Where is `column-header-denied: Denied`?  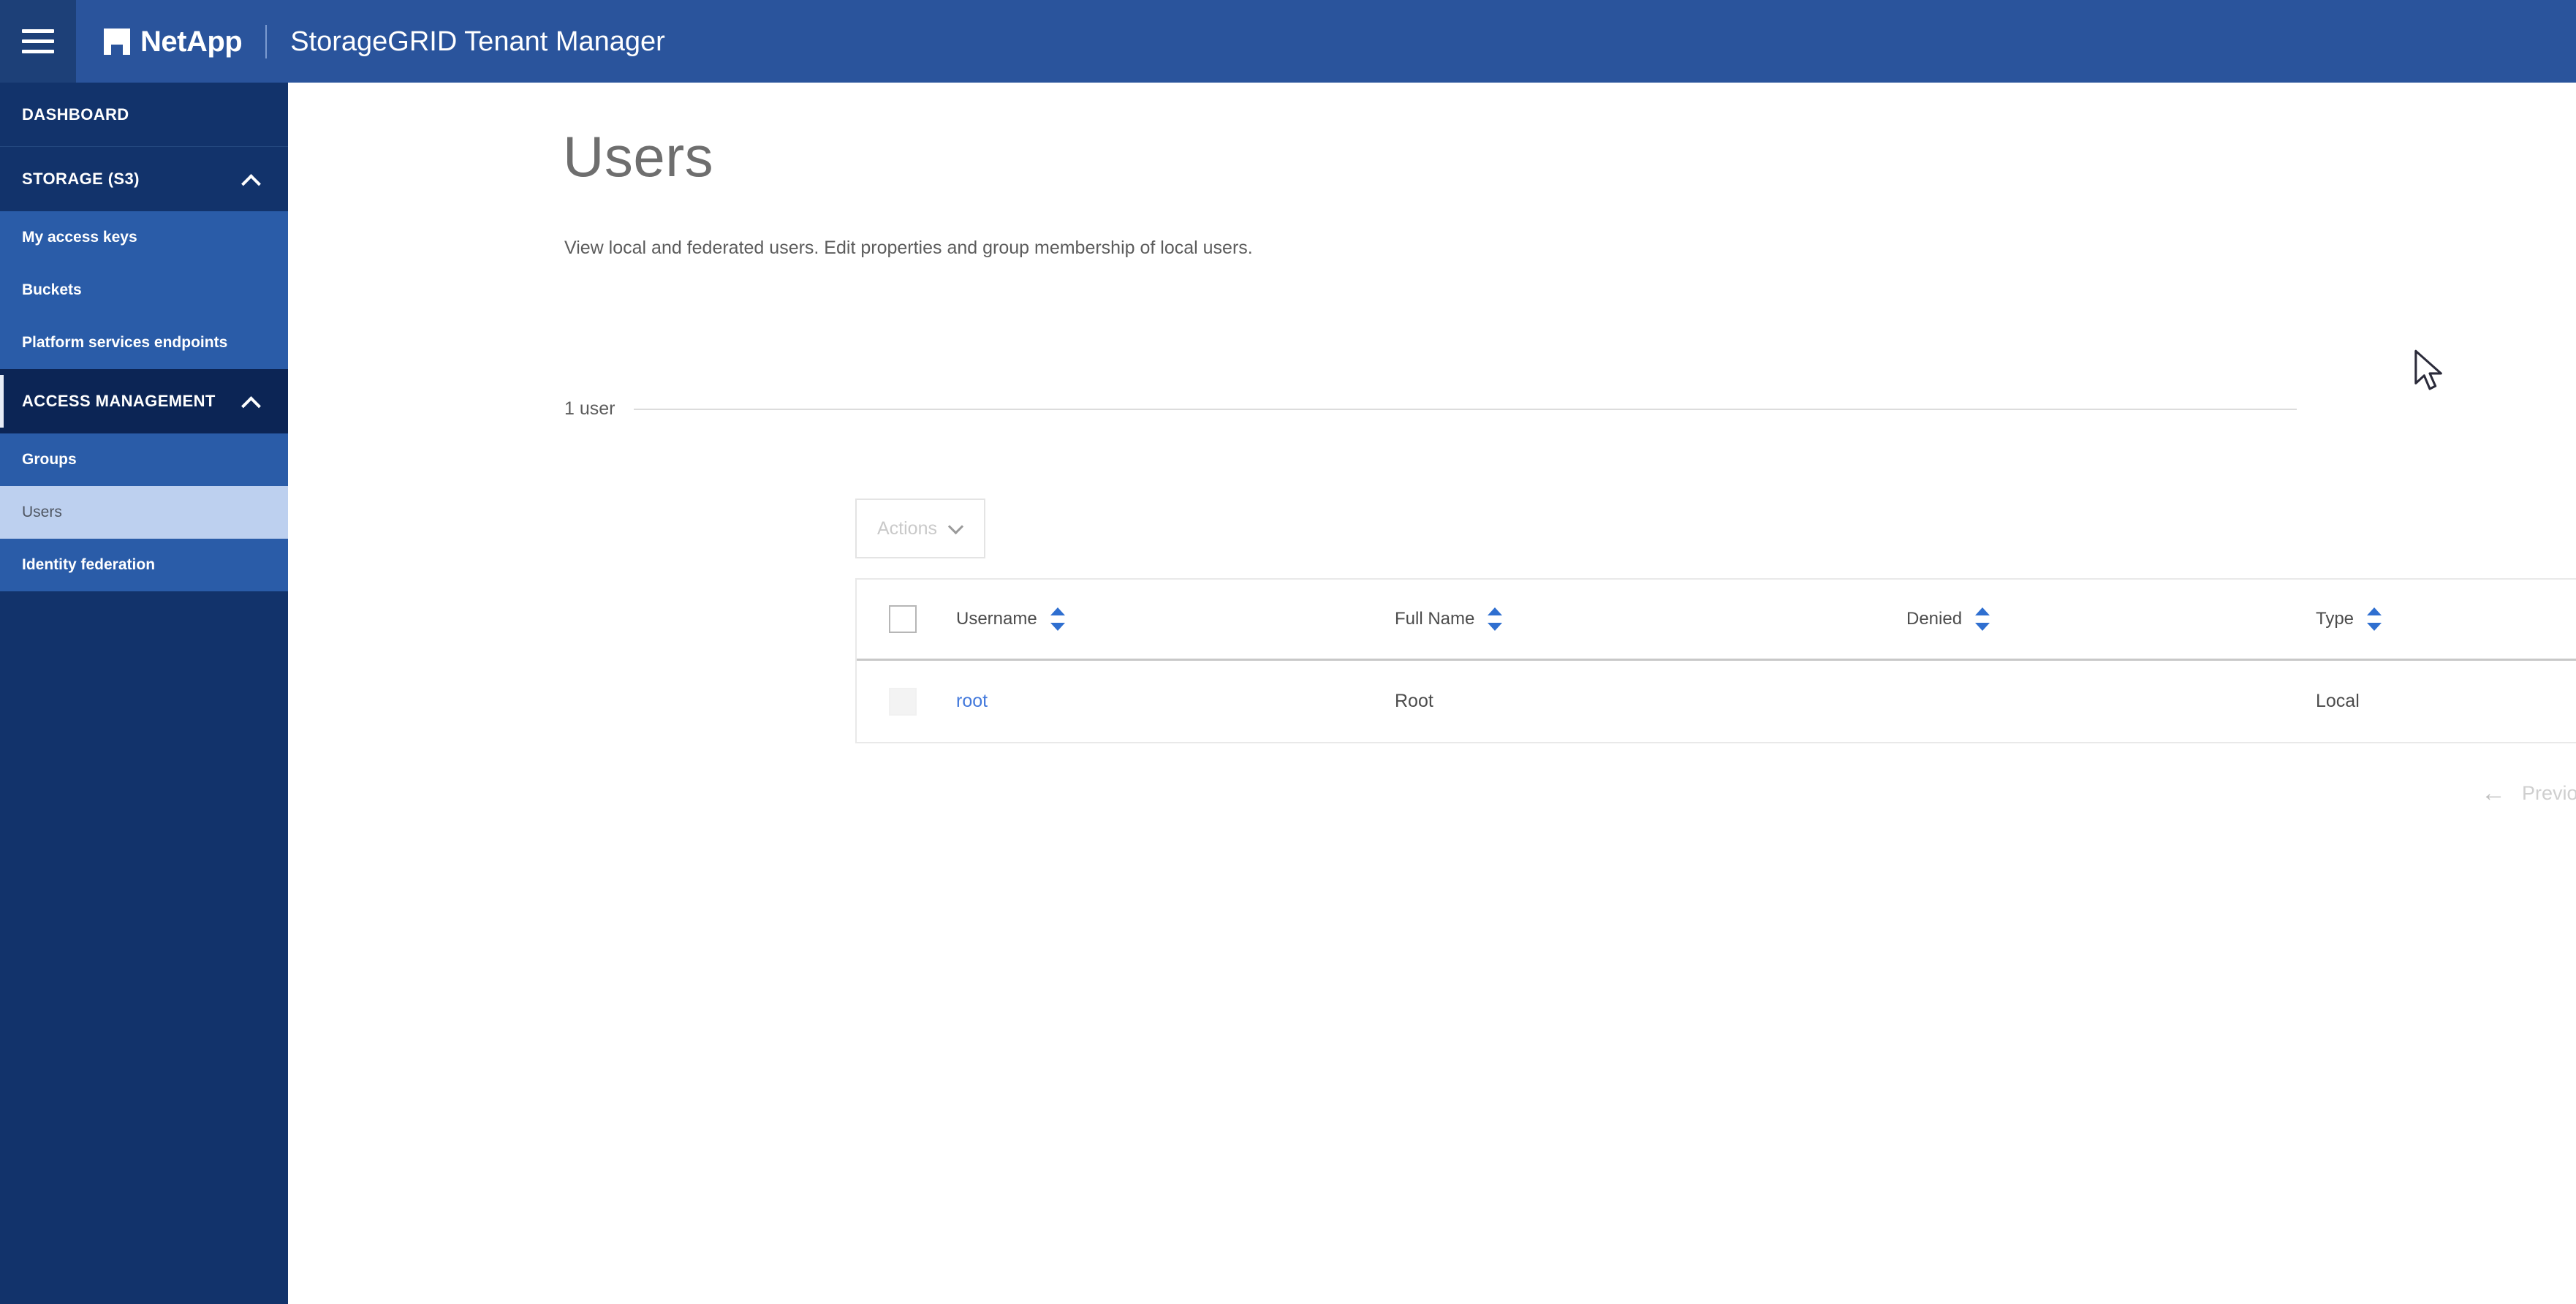
column-header-denied: Denied is located at coordinates (2111, 619).